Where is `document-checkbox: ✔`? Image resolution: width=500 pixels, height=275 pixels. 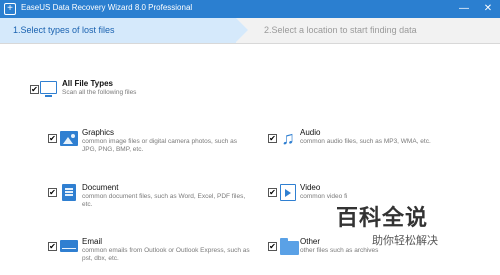 document-checkbox: ✔ is located at coordinates (52, 192).